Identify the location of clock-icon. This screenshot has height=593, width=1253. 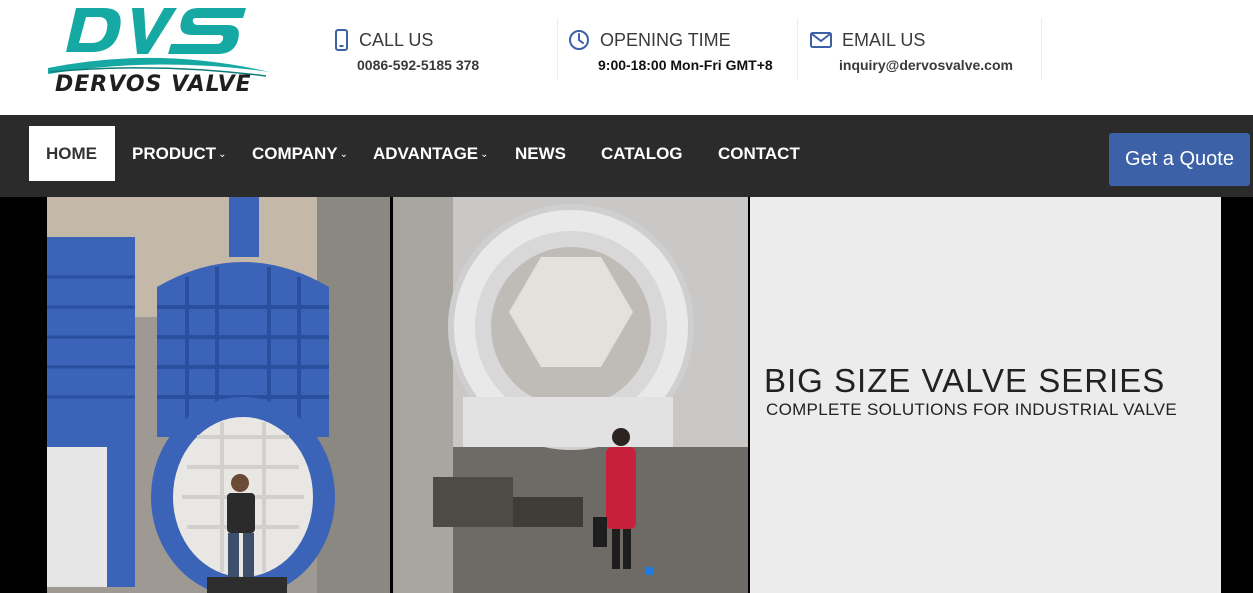
(579, 40).